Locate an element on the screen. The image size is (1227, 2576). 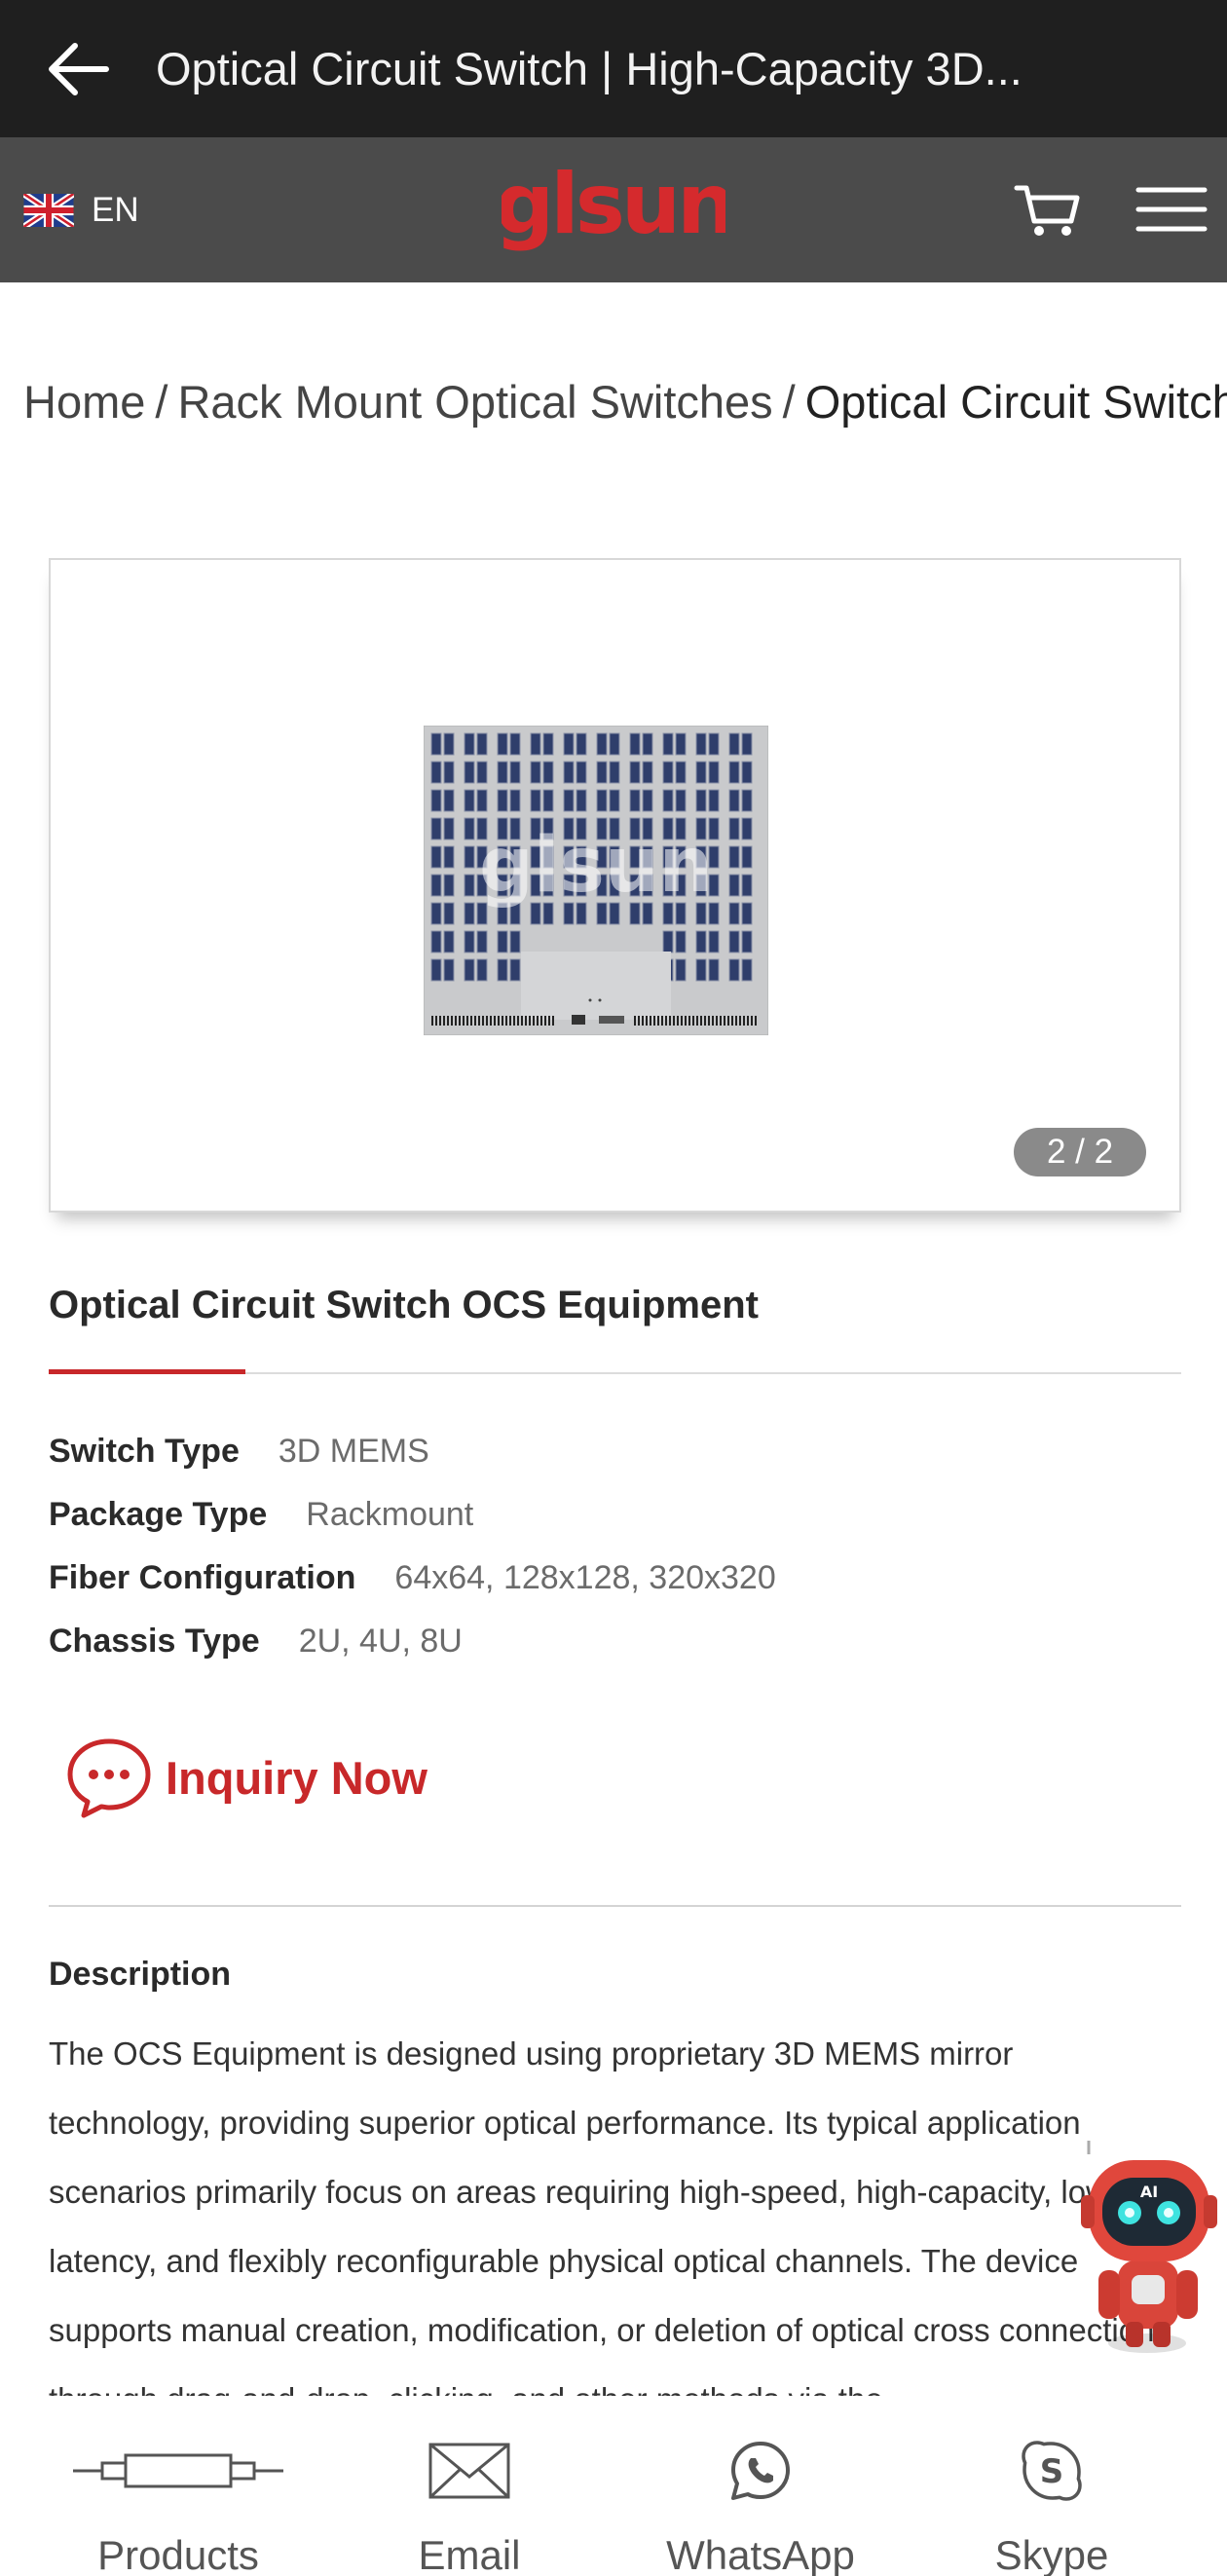
nav-skype: S Skype is located at coordinates (1052, 2486).